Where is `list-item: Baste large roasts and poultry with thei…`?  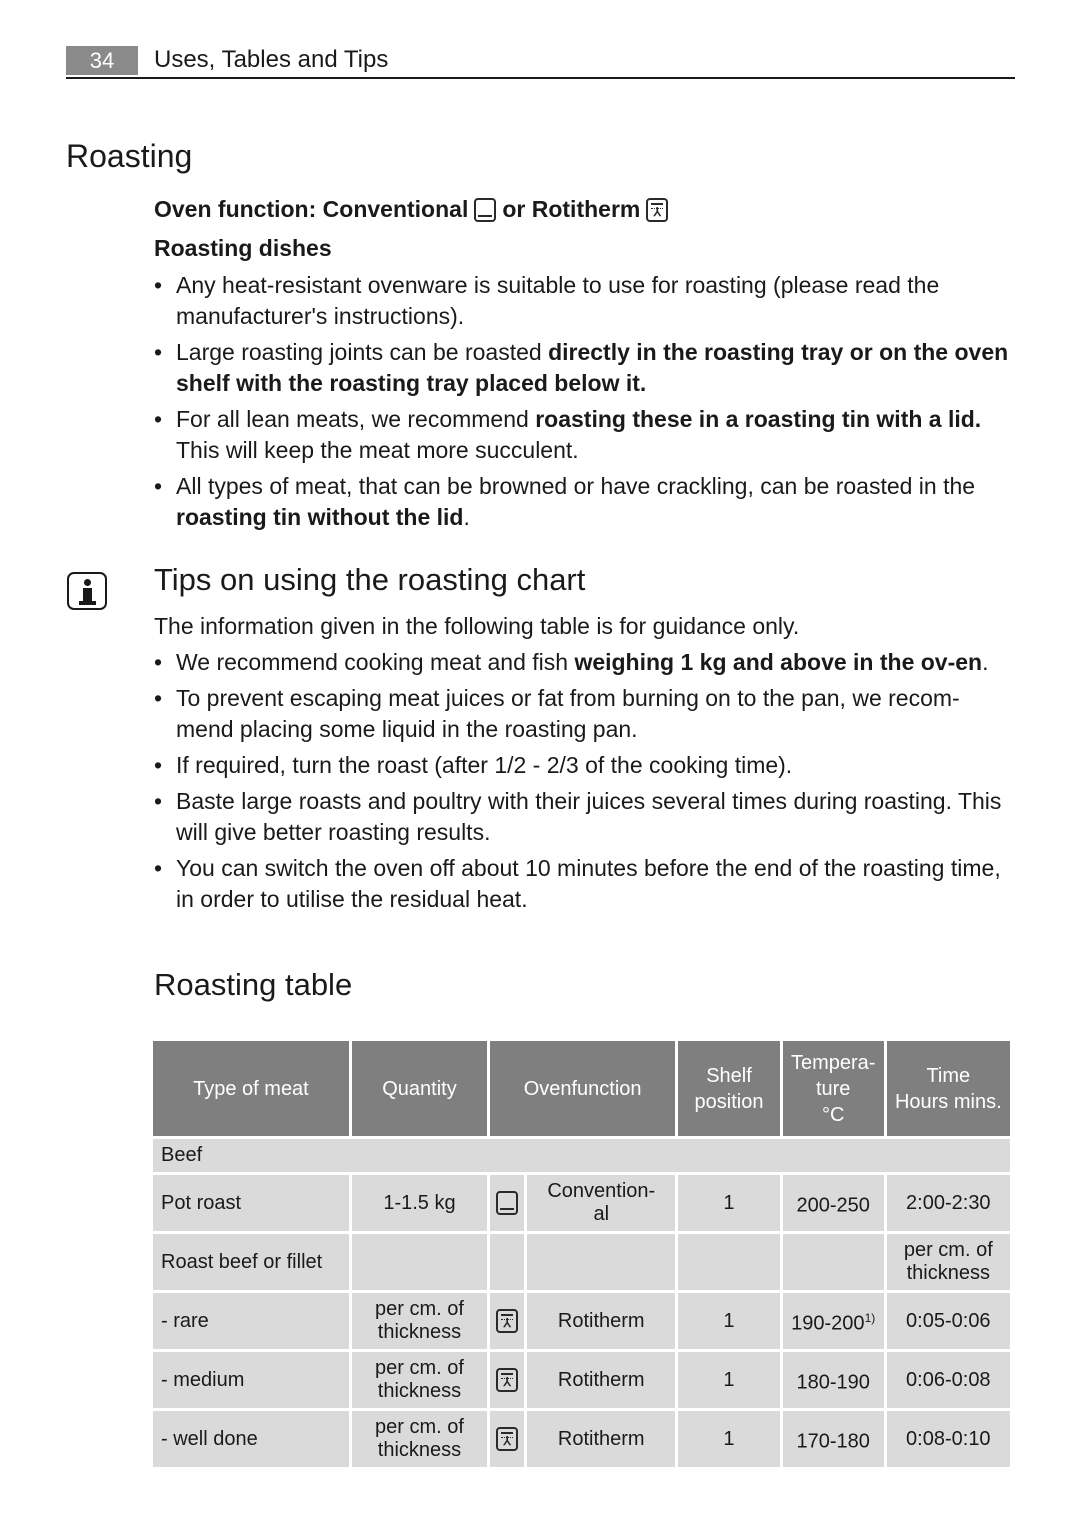
list-item: Baste large roasts and poultry with thei… is located at coordinates (585, 817).